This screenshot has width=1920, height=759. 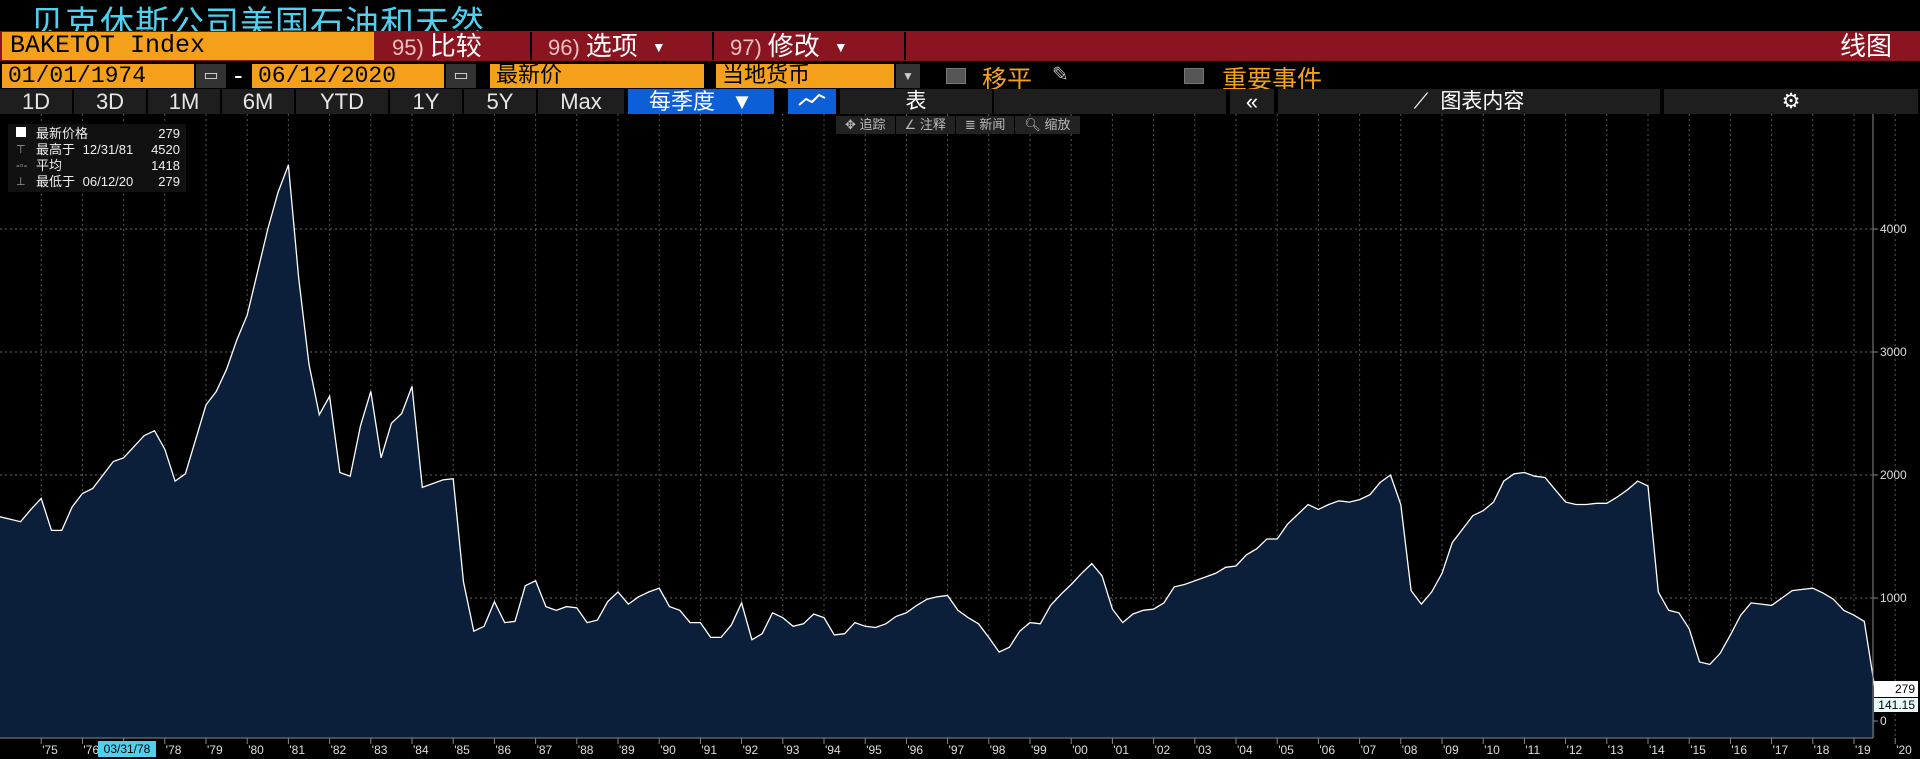 I want to click on x-tick-label: '16, so click(x=1739, y=750).